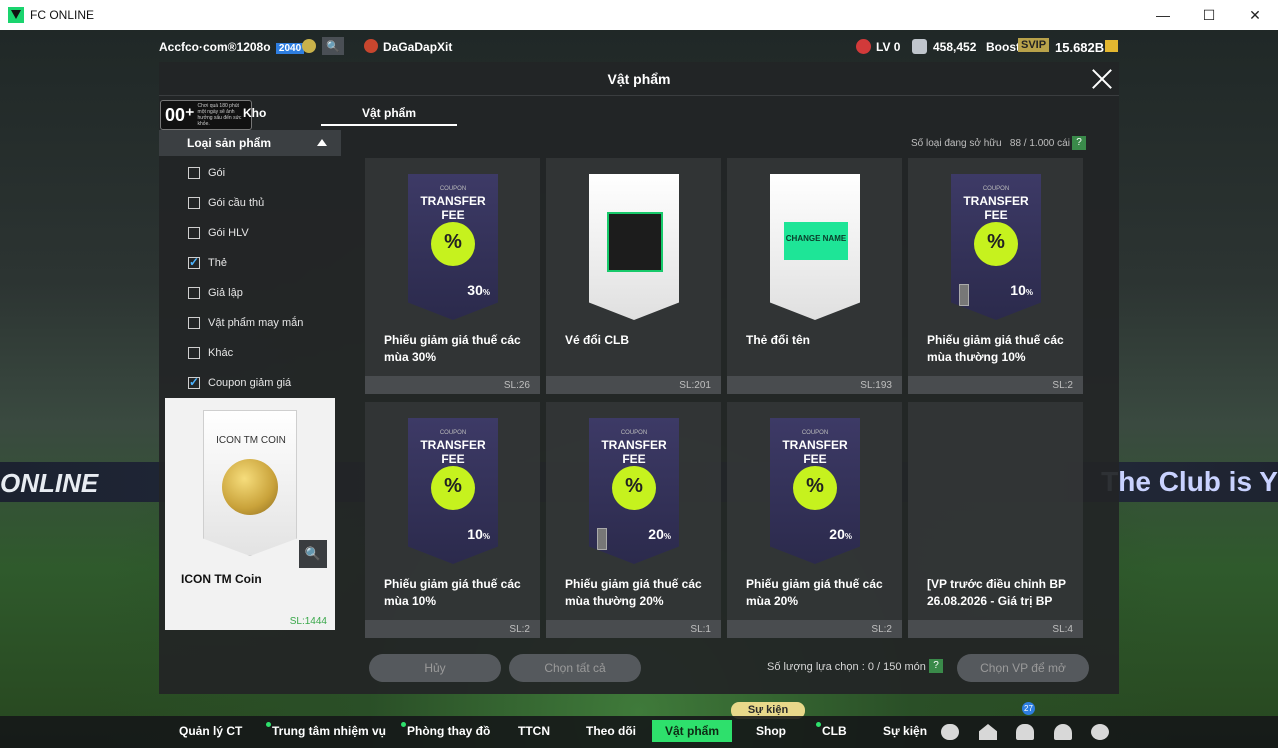 This screenshot has width=1278, height=748. I want to click on nav-item: Trung tâm nhiệm vụ, so click(326, 730).